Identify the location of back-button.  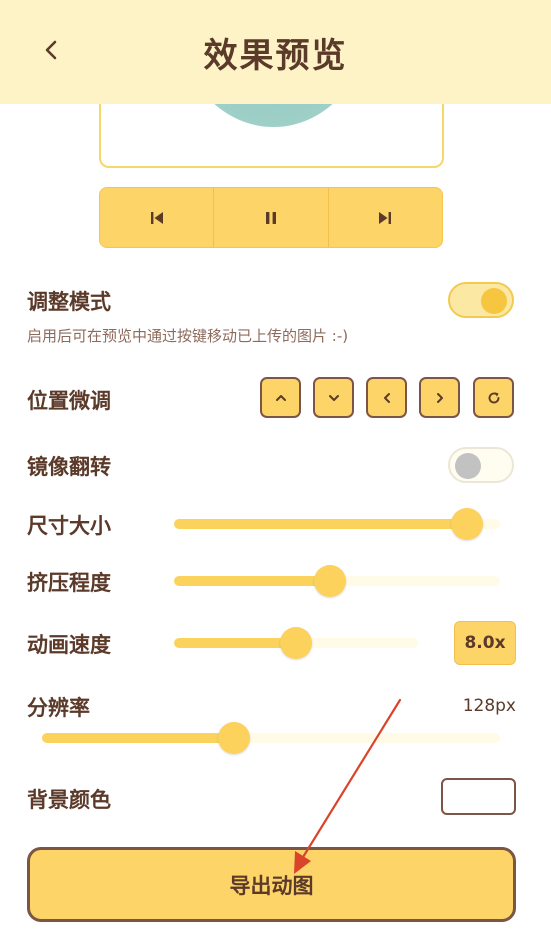
(52, 50).